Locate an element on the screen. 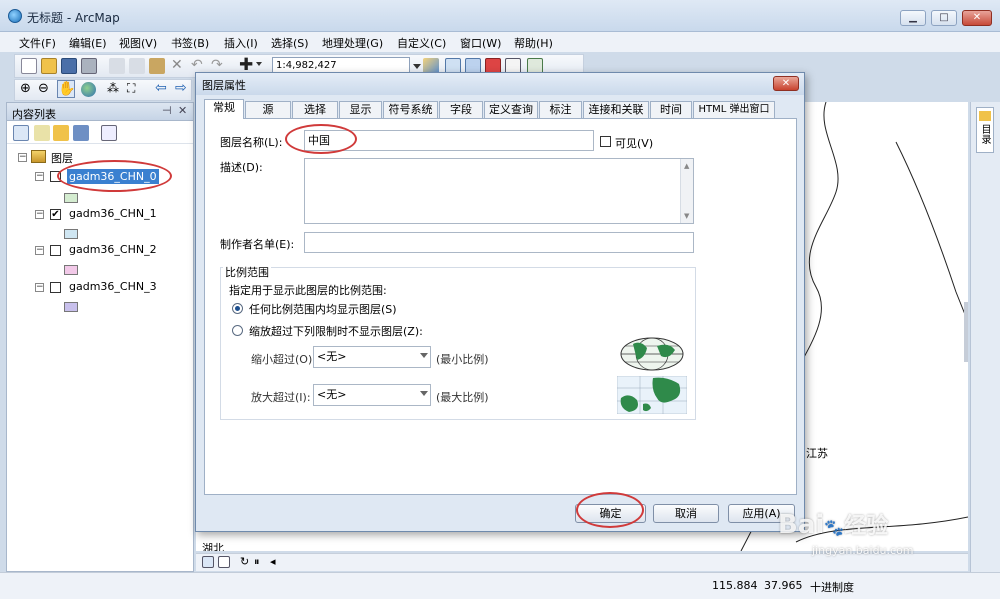  fixed-zoom-out-icon: ⛶ is located at coordinates (131, 88).